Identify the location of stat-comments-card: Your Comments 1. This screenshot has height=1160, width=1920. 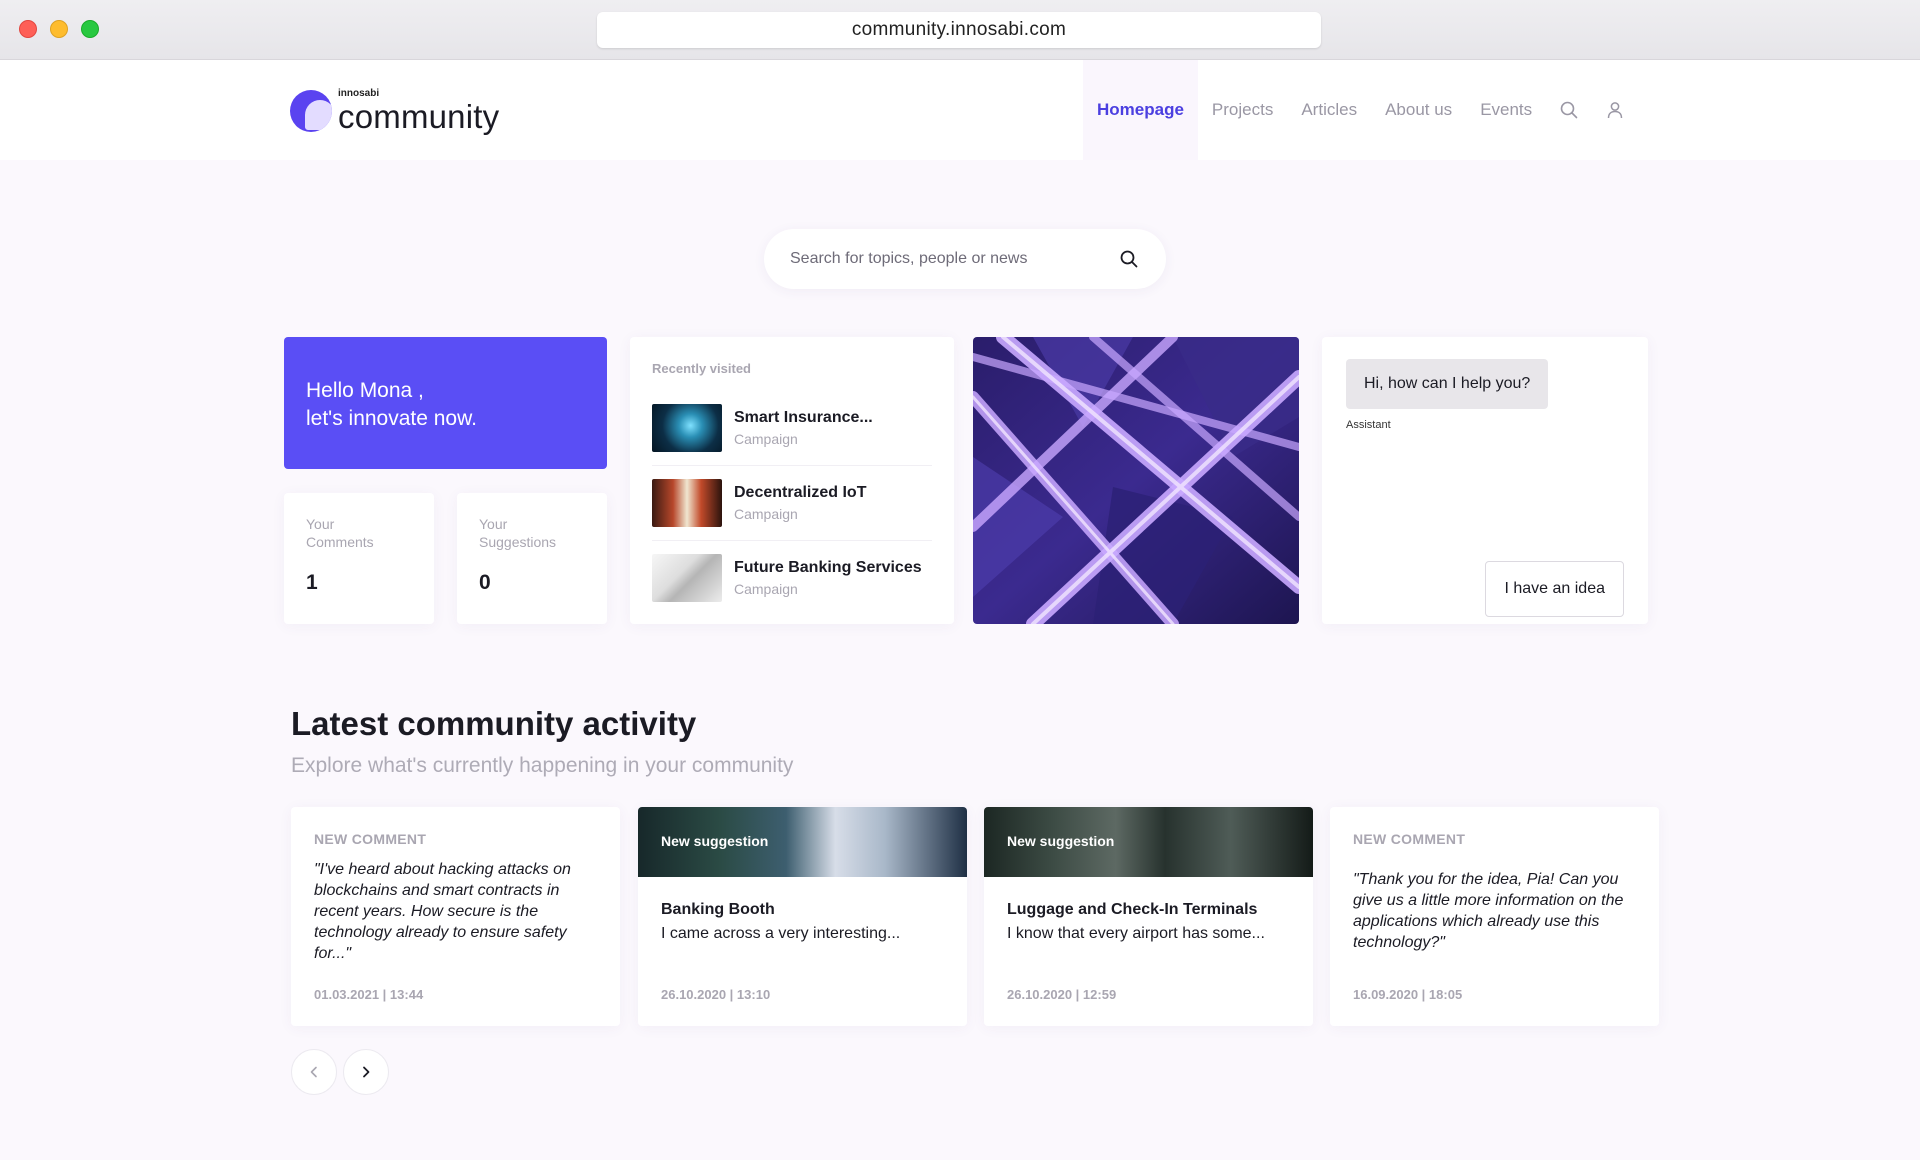
(359, 558).